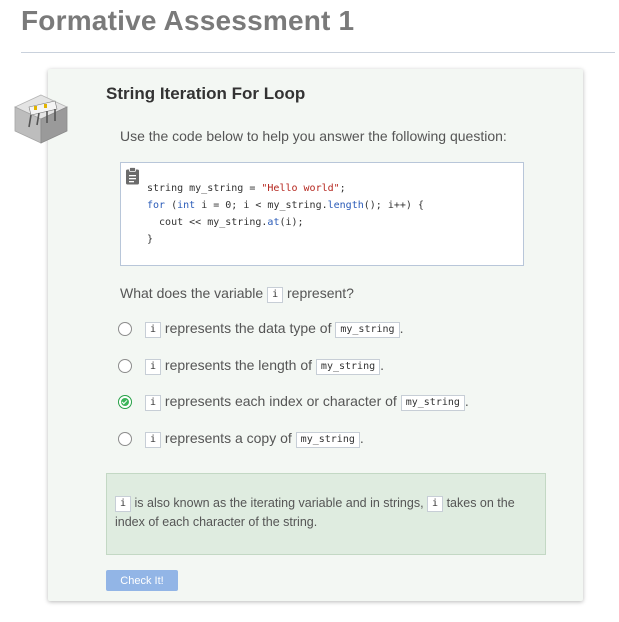  I want to click on code-line-4: }, so click(150, 239).